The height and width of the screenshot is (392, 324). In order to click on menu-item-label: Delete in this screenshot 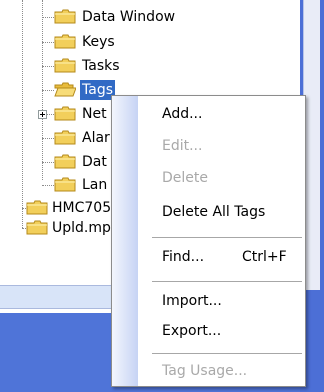, I will do `click(185, 178)`.